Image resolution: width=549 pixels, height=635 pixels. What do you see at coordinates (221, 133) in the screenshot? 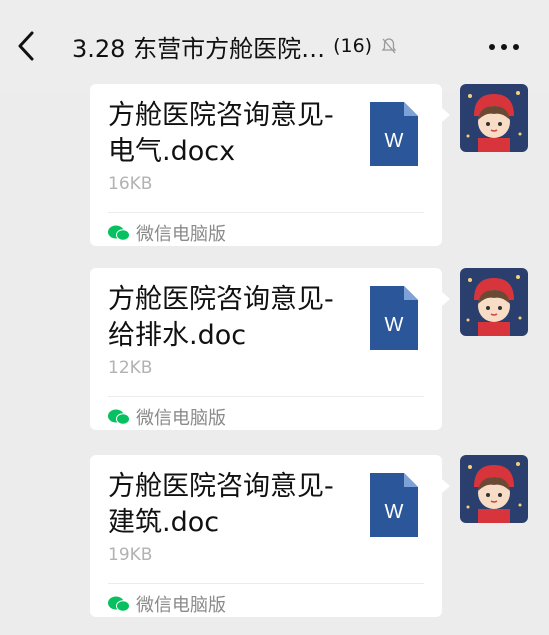
I see `file-name: 方舱医院咨询意见-电气.docx` at bounding box center [221, 133].